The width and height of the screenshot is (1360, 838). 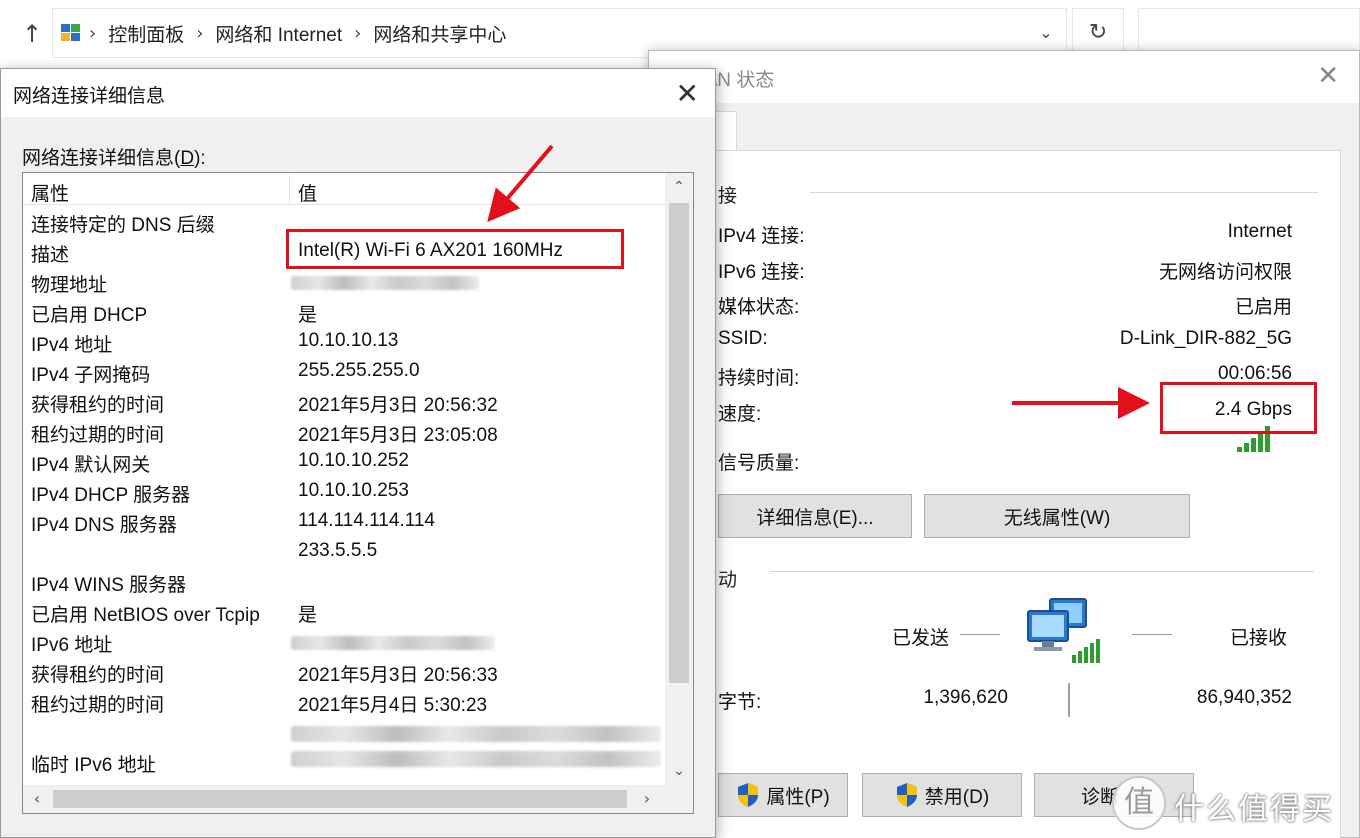 I want to click on row-property: IPv4 DHCP 服务器, so click(x=111, y=495).